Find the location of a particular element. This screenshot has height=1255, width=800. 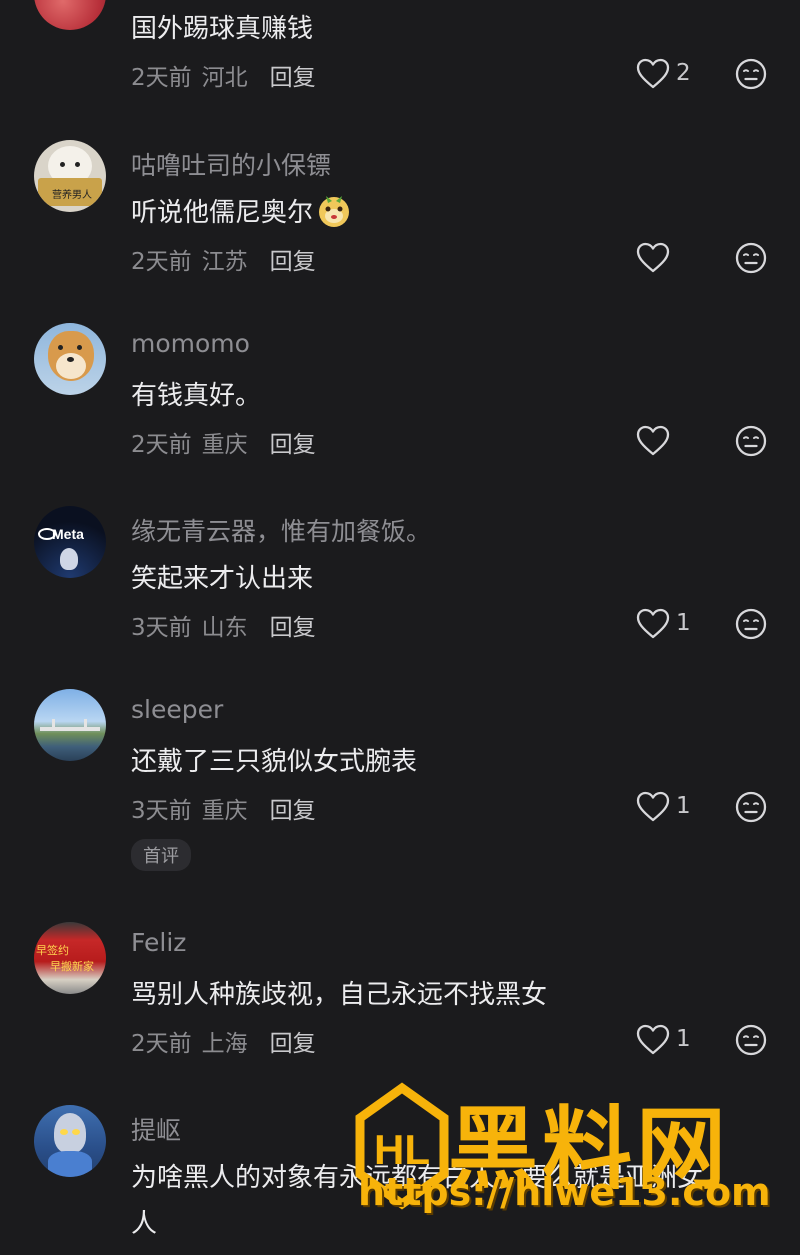

comment-text: 国外踢球真赚钱 is located at coordinates (222, 29).